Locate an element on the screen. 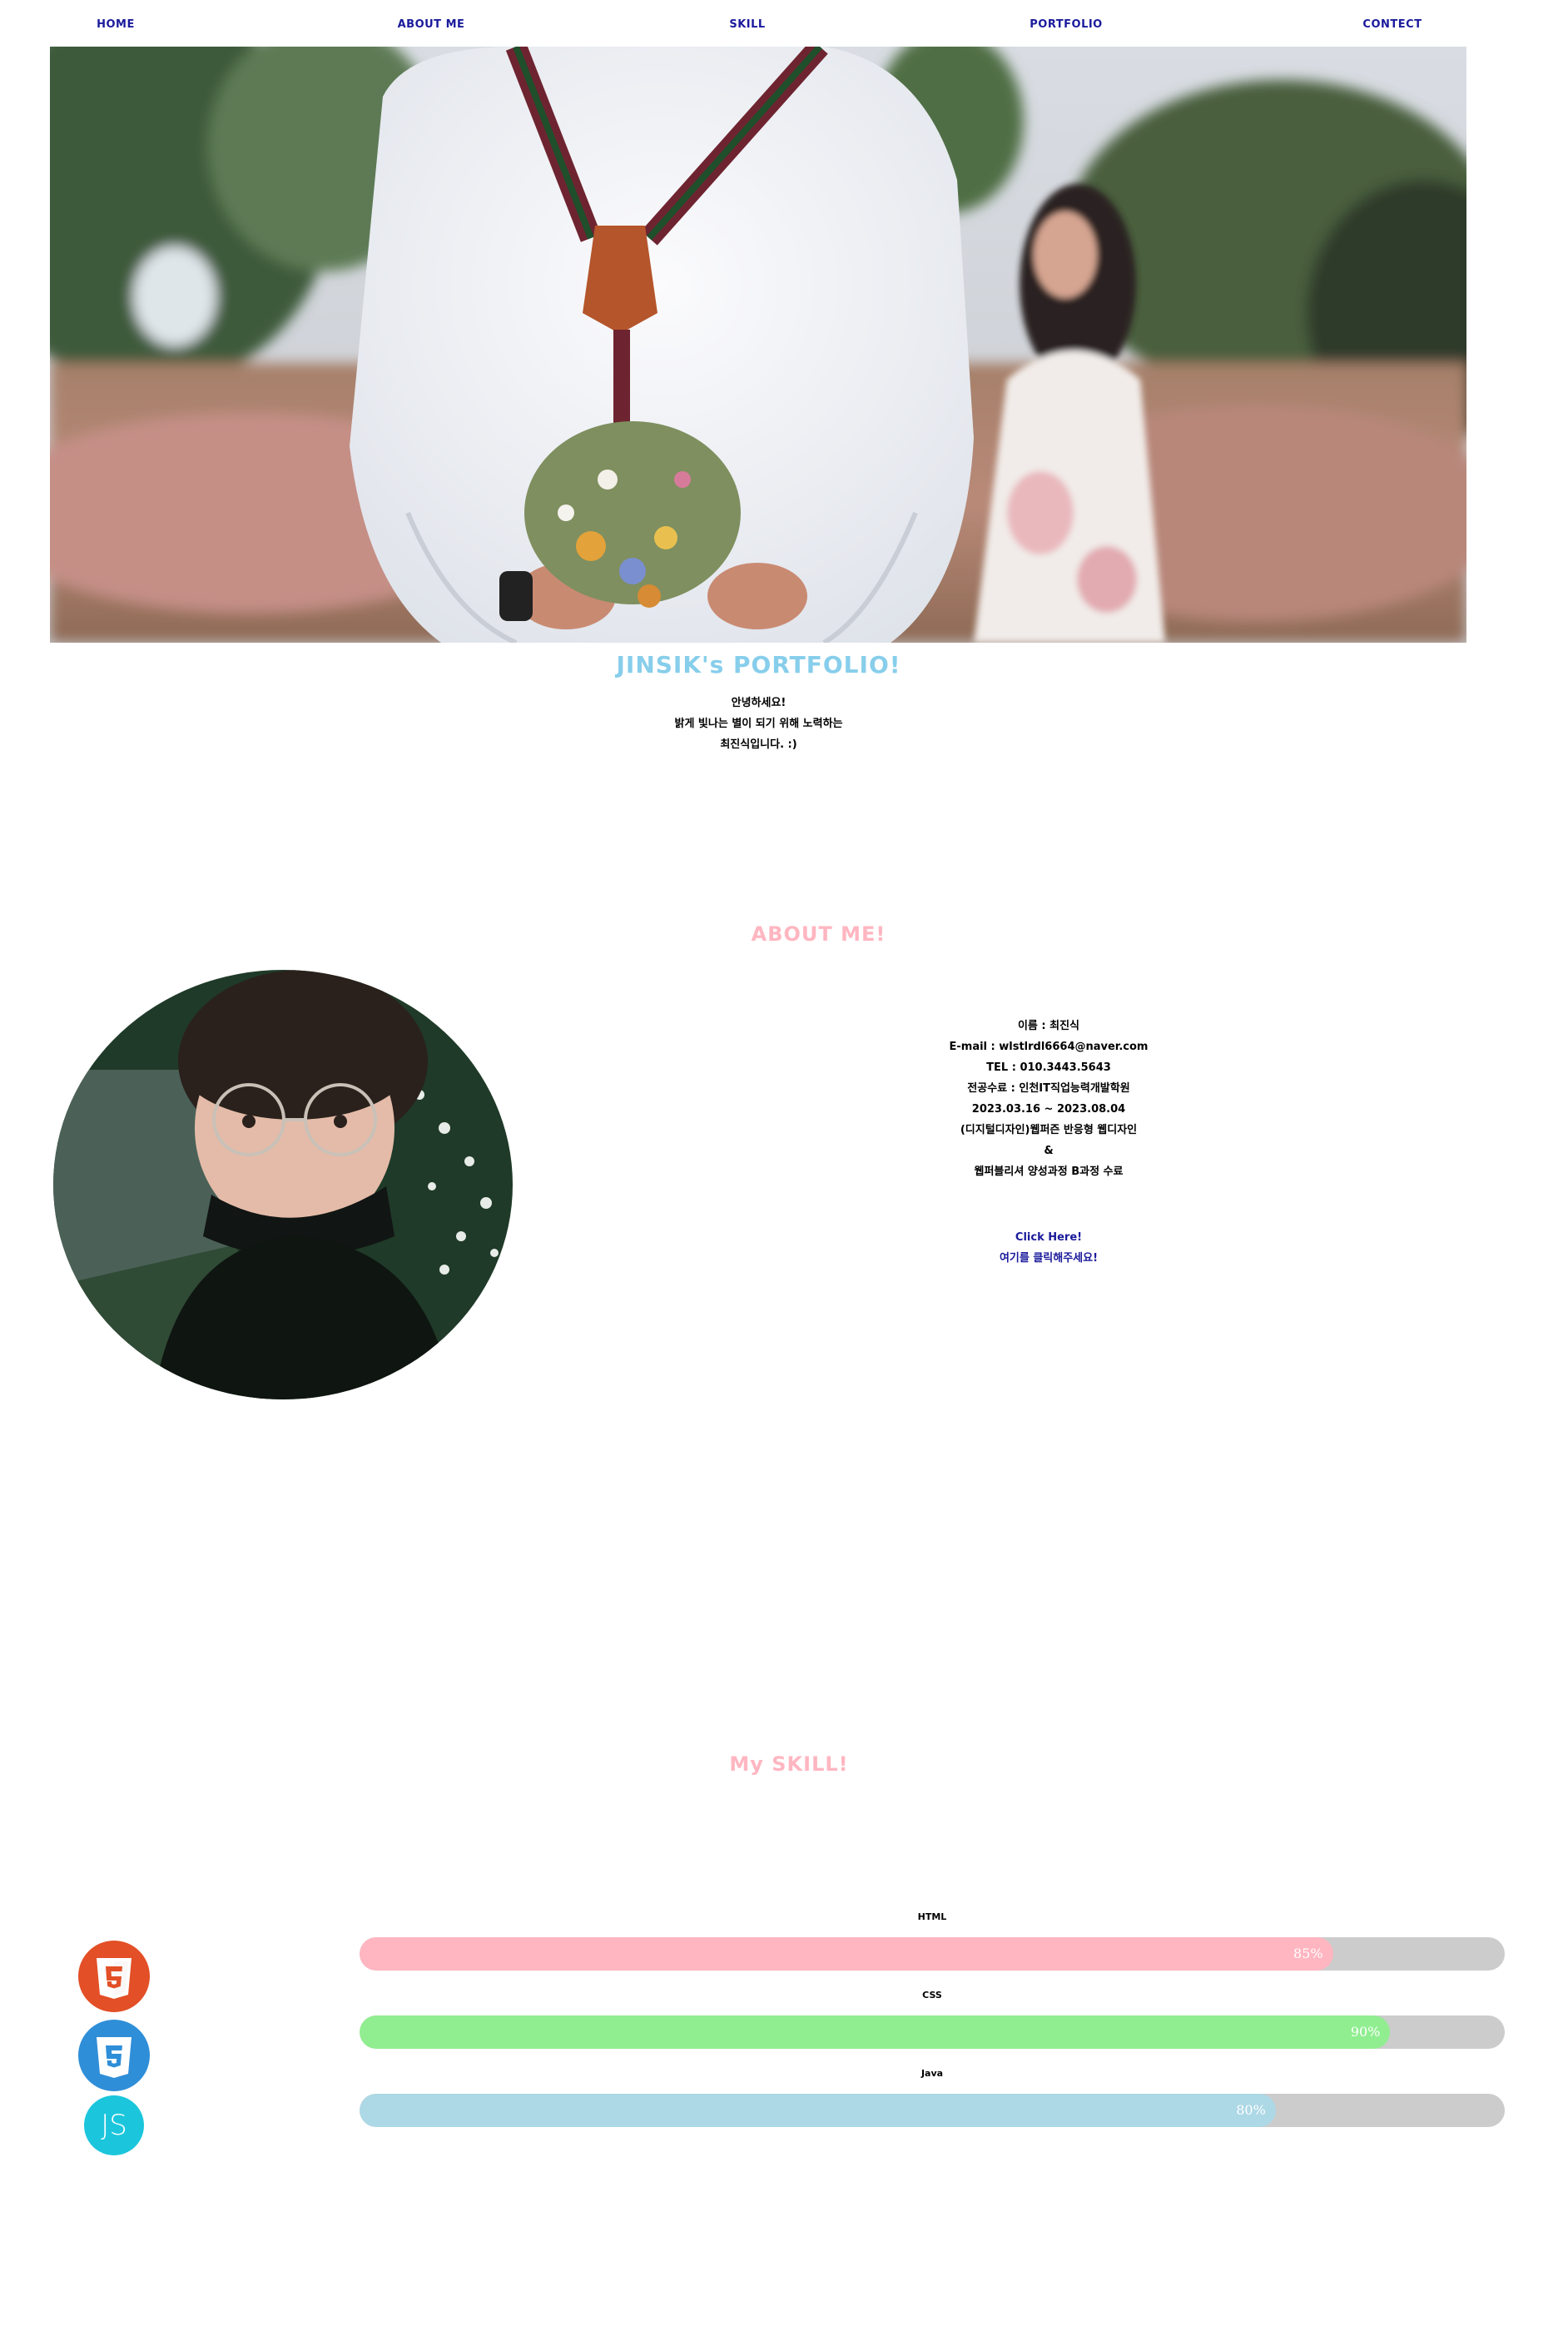 The height and width of the screenshot is (2341, 1568). skill-bar-css: 90% is located at coordinates (932, 2032).